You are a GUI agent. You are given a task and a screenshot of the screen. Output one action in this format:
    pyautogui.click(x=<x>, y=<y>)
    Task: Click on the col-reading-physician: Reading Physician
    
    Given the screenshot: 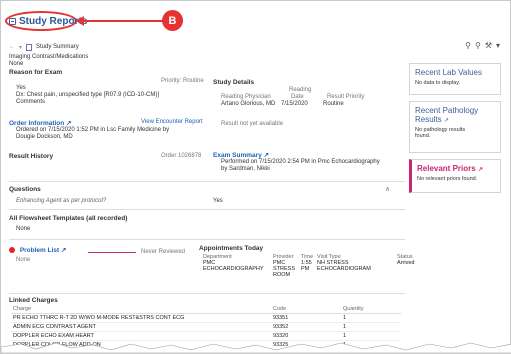 What is the action you would take?
    pyautogui.click(x=246, y=97)
    